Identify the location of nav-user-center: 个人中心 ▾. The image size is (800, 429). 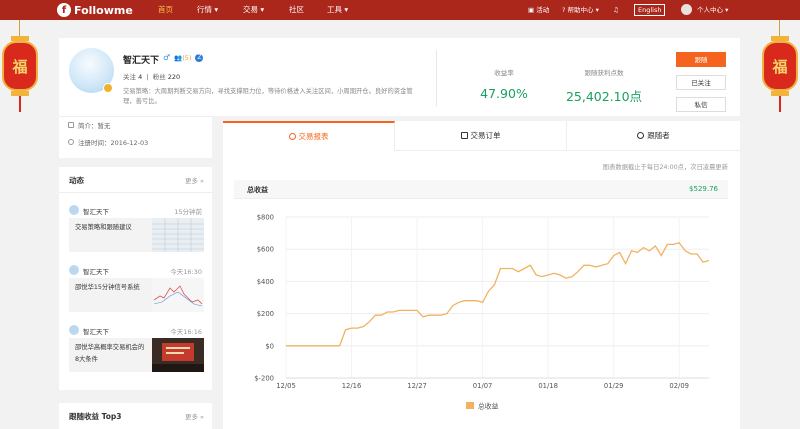
(712, 10).